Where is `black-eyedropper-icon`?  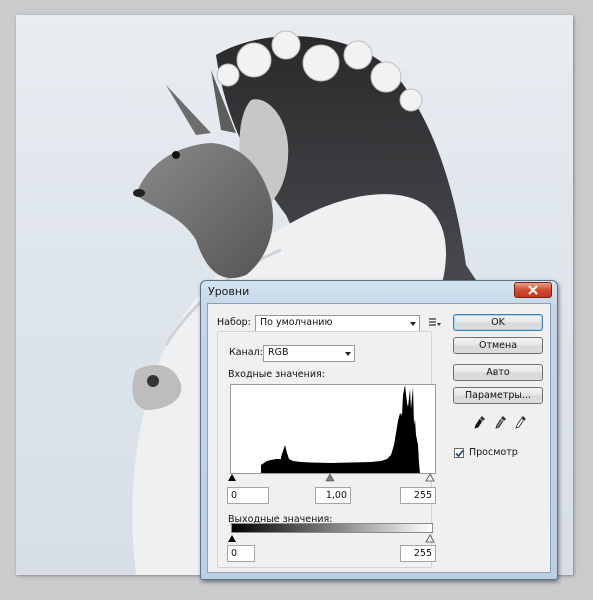 black-eyedropper-icon is located at coordinates (480, 422).